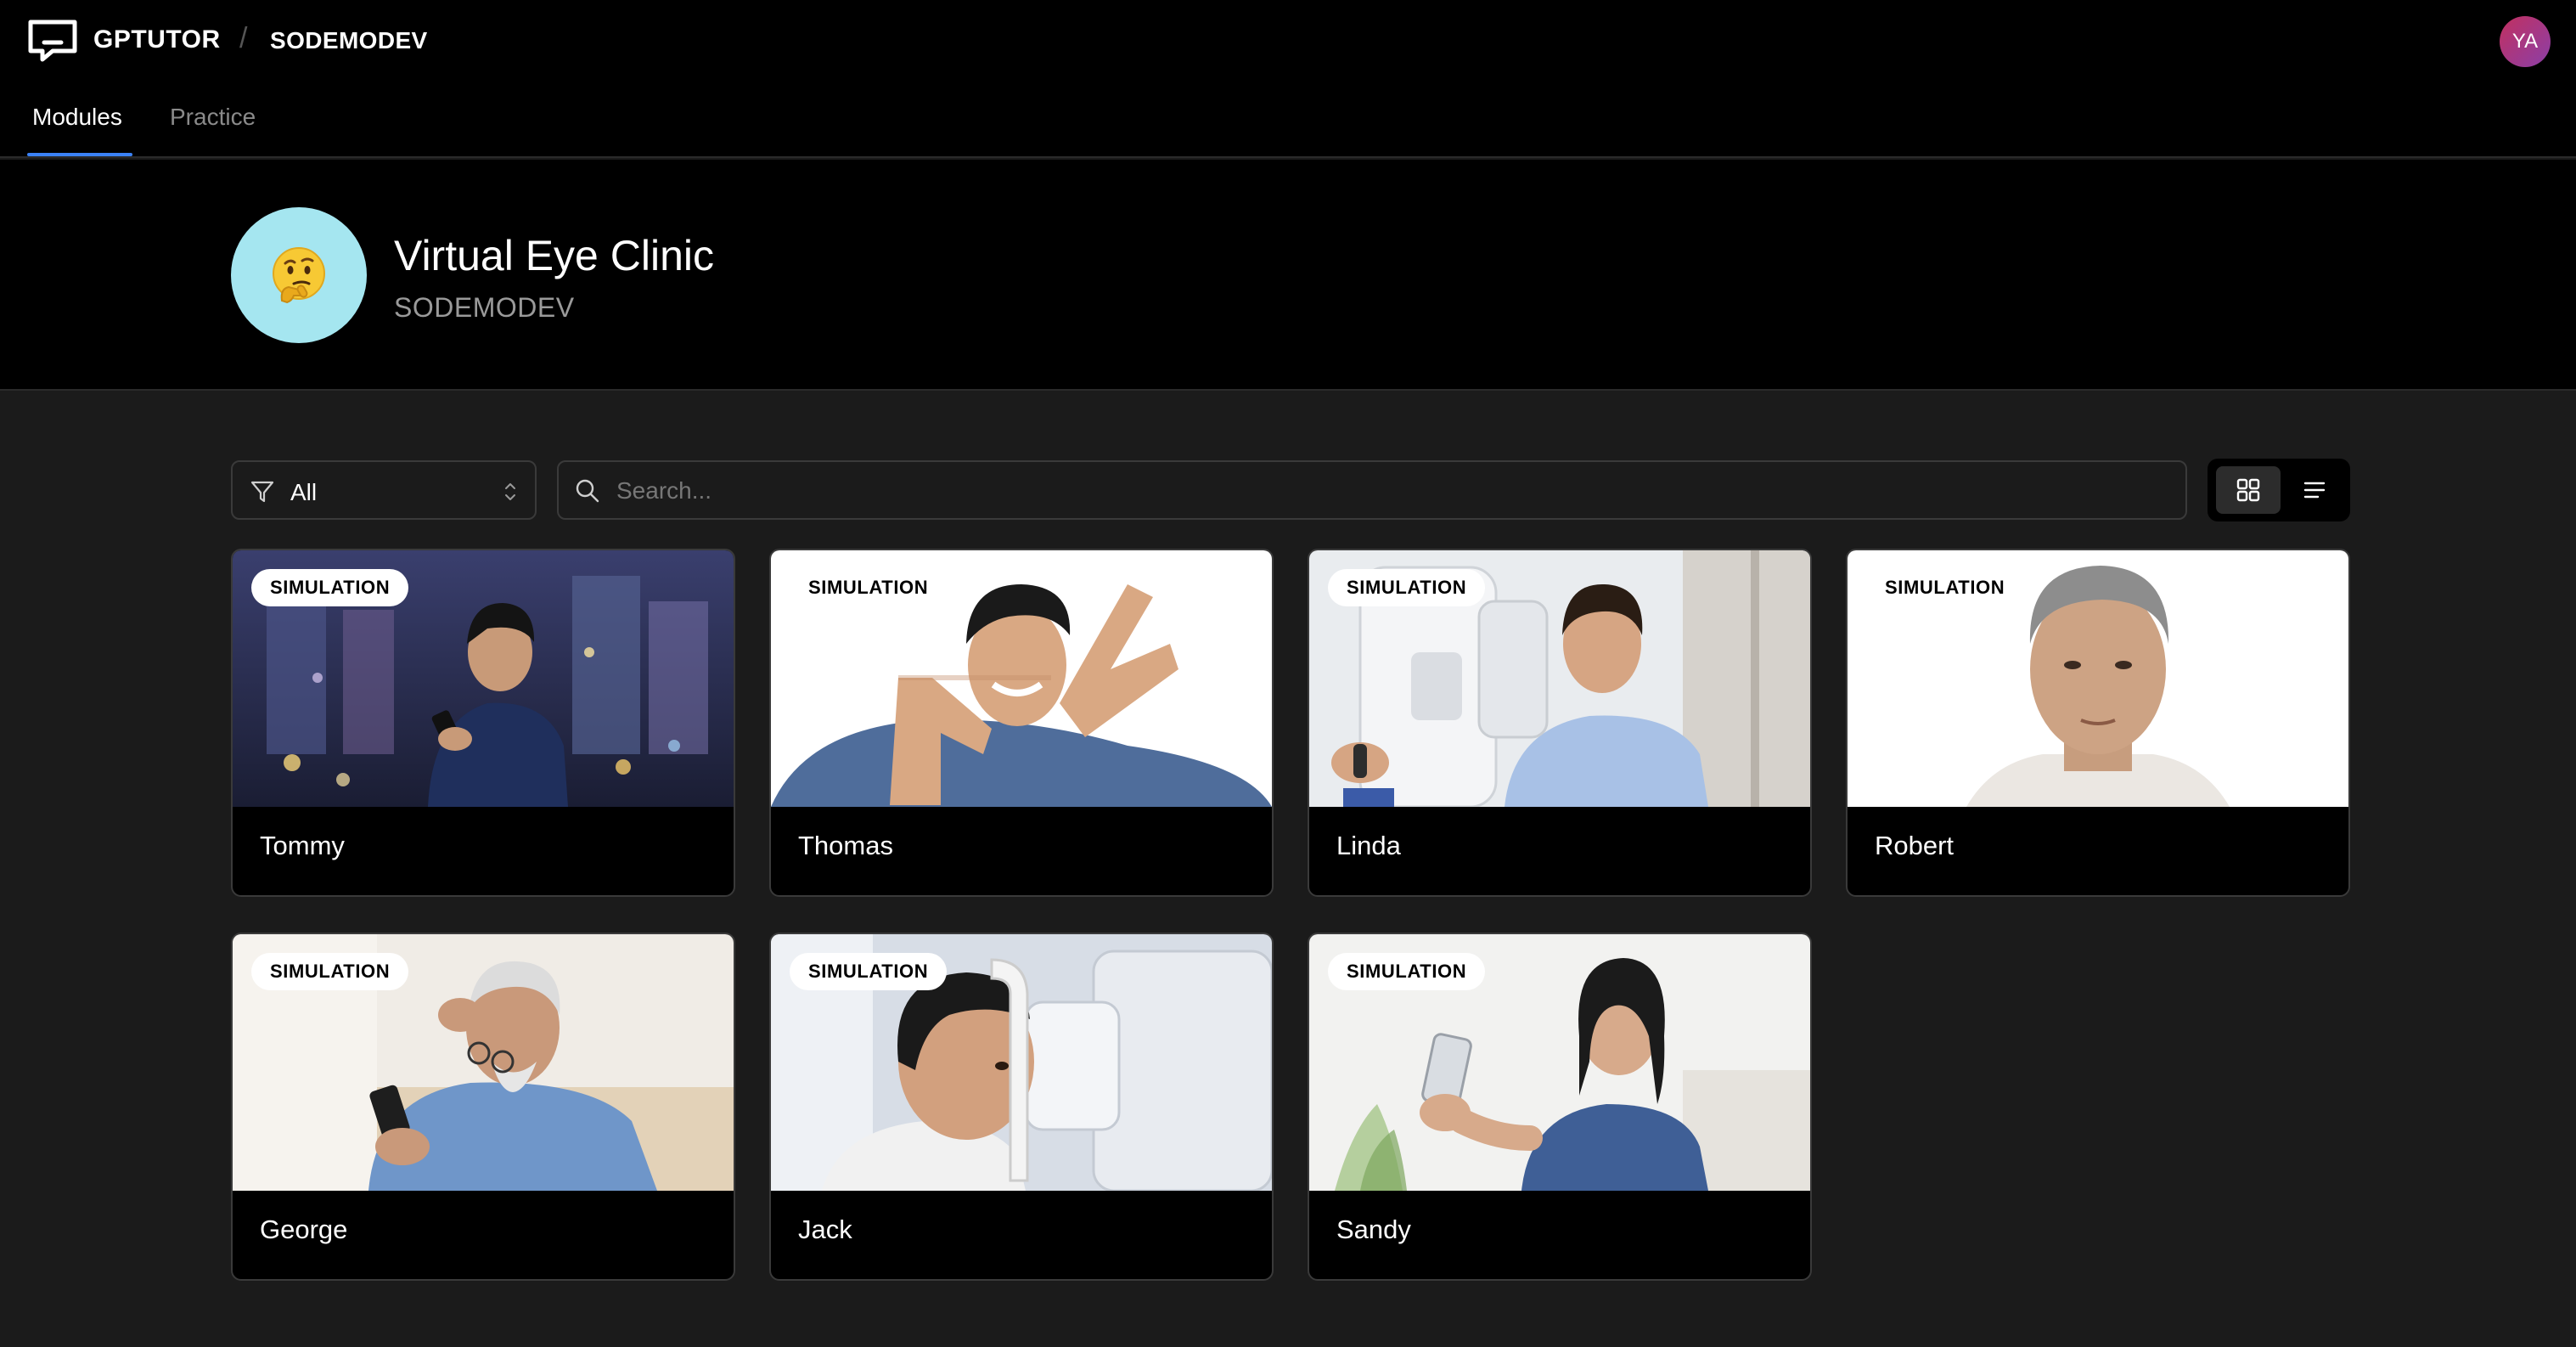  Describe the element at coordinates (483, 1107) in the screenshot. I see `module-card-george: SIMULATION George` at that location.